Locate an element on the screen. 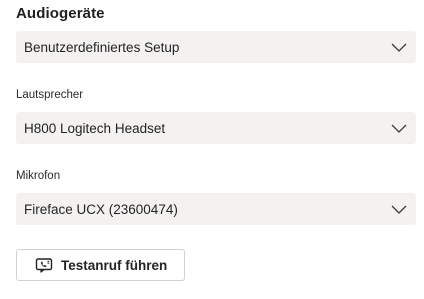 Image resolution: width=424 pixels, height=299 pixels. microphone-value: Fireface UCX (23600474) is located at coordinates (101, 209).